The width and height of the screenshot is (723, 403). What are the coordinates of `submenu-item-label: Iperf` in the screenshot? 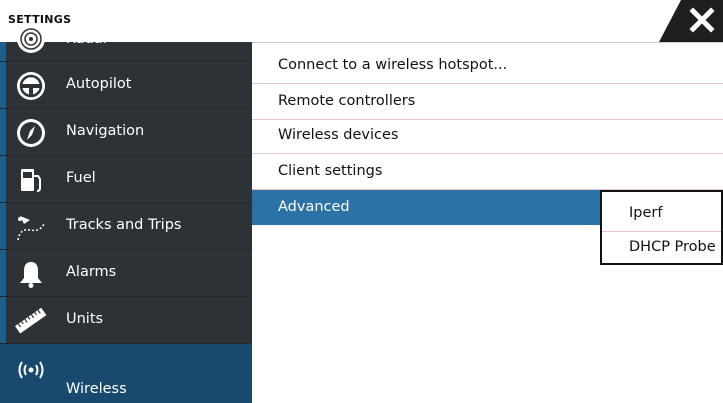 It's located at (646, 213).